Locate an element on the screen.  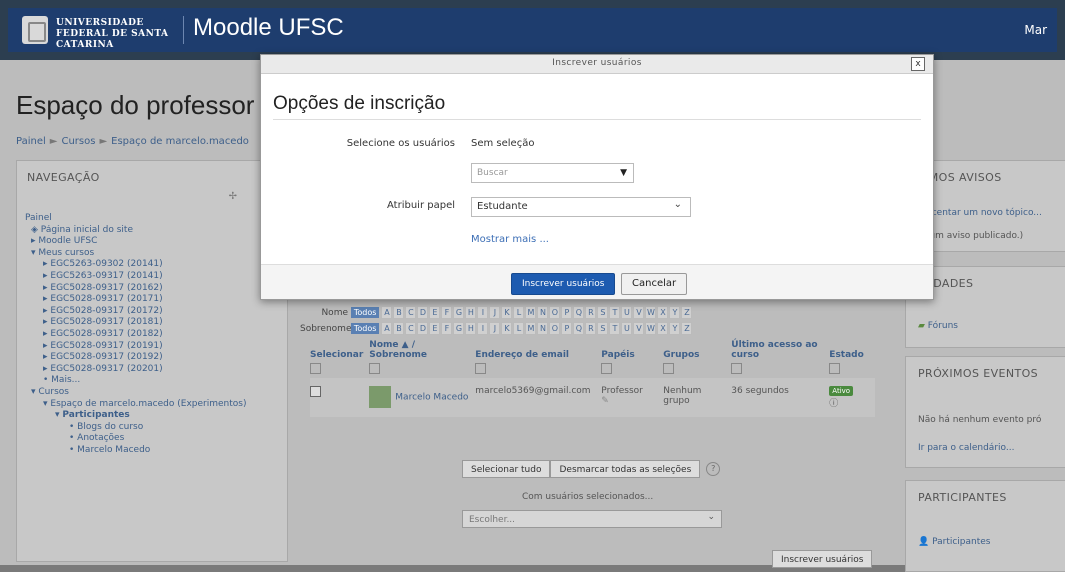
initial-letter-button: S is located at coordinates (603, 328).